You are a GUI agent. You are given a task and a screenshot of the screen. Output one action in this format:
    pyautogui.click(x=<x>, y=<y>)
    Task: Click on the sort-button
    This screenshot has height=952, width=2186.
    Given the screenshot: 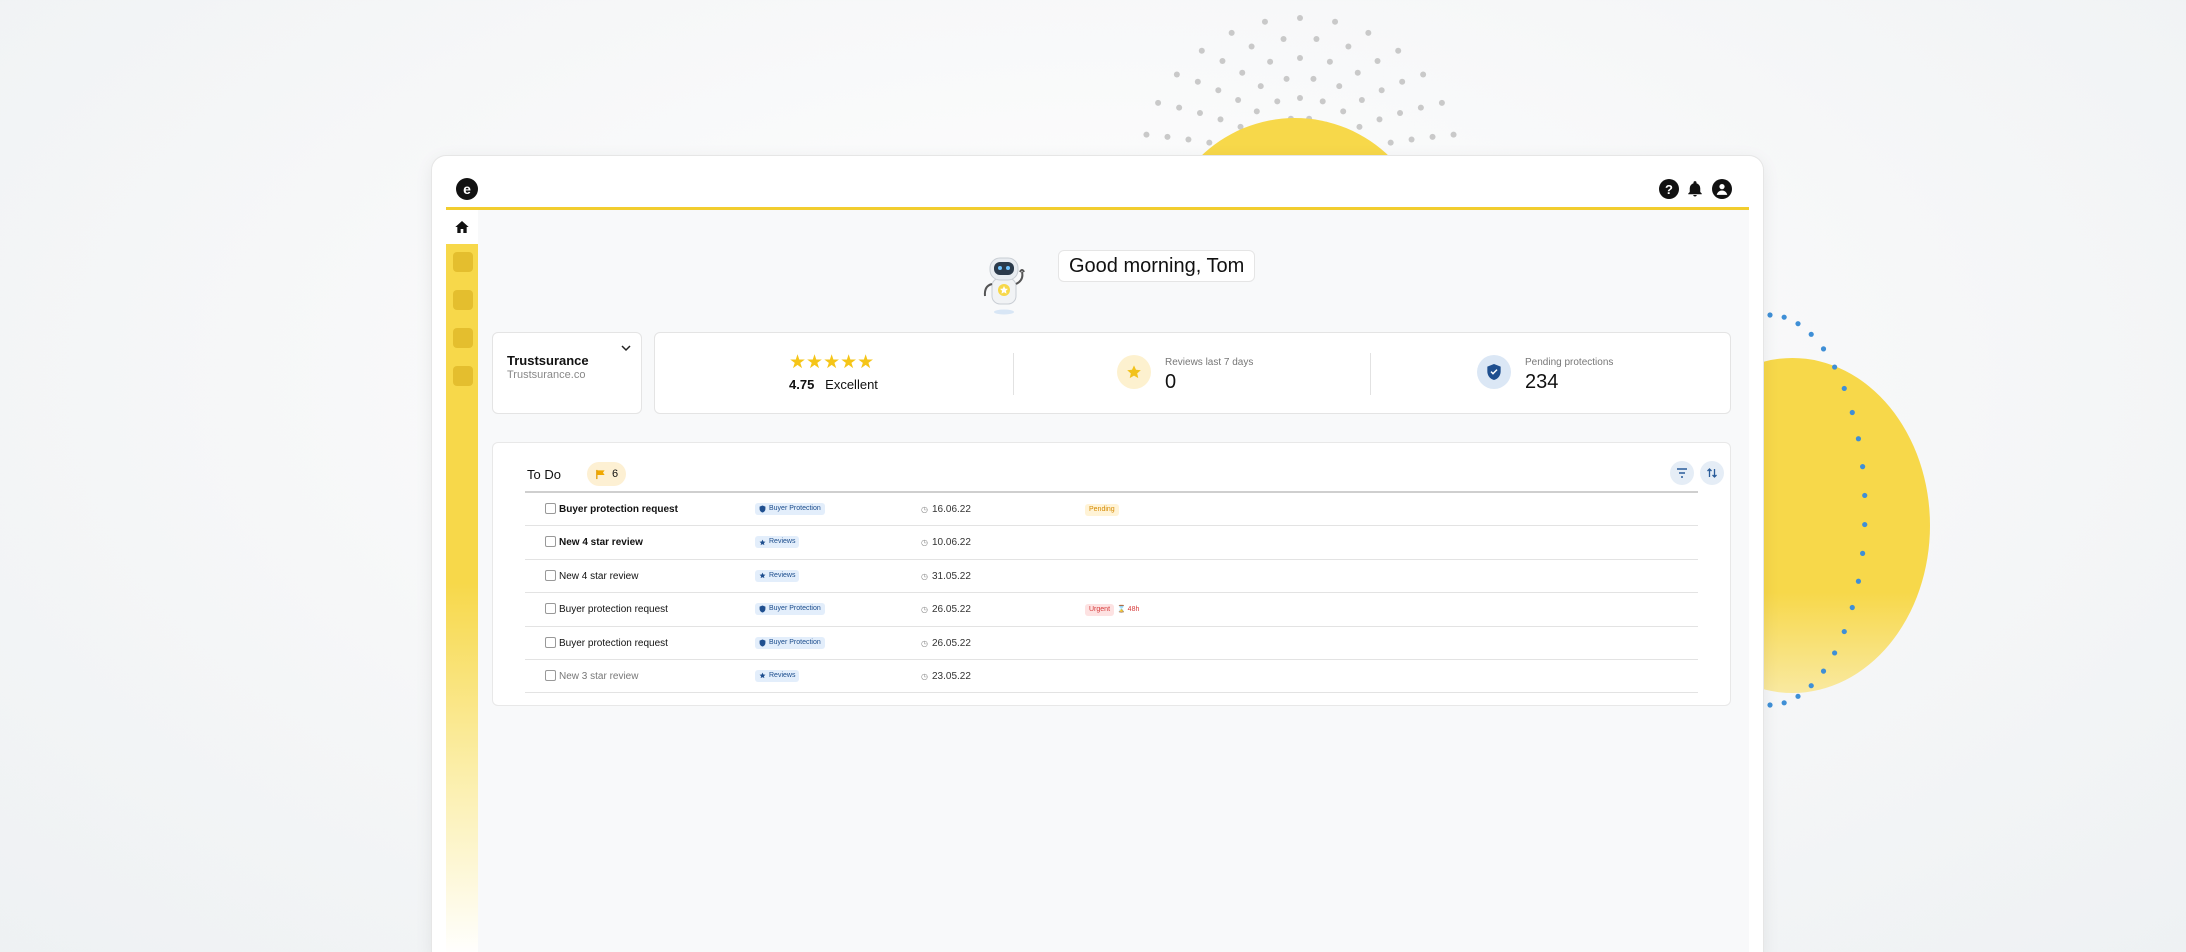 What is the action you would take?
    pyautogui.click(x=1712, y=473)
    